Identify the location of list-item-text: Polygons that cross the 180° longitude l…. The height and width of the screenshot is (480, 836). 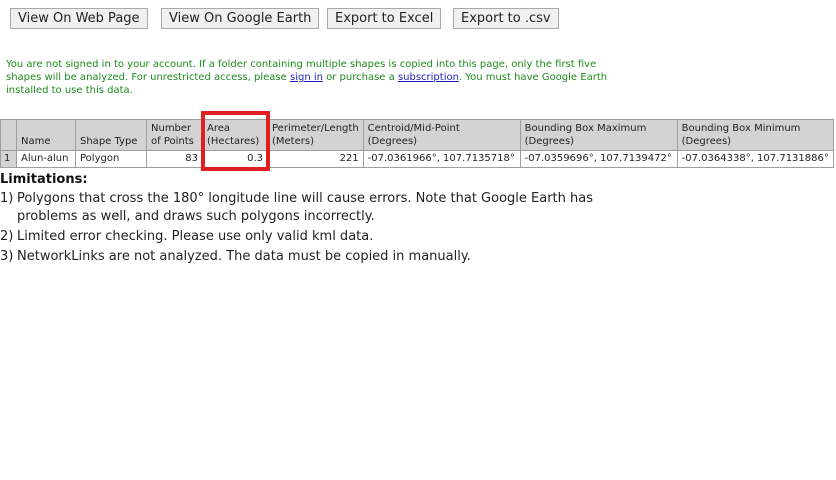
(305, 207).